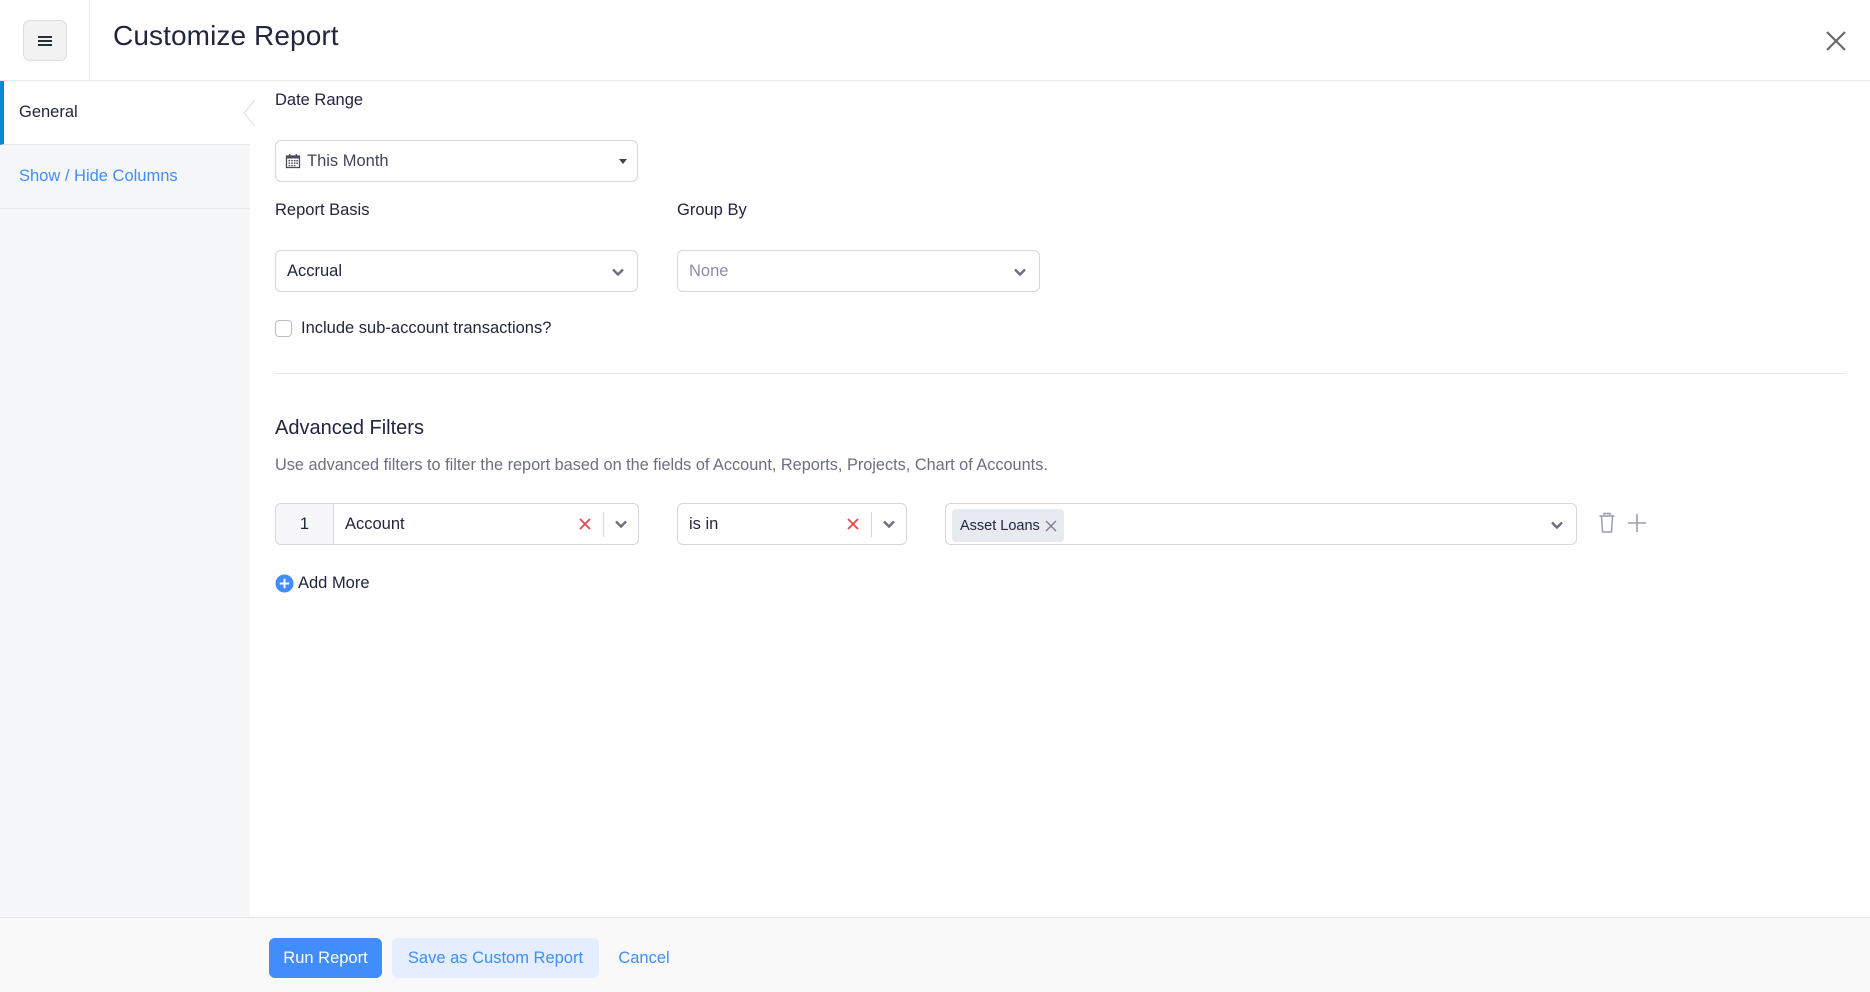  I want to click on close-icon, so click(1836, 41).